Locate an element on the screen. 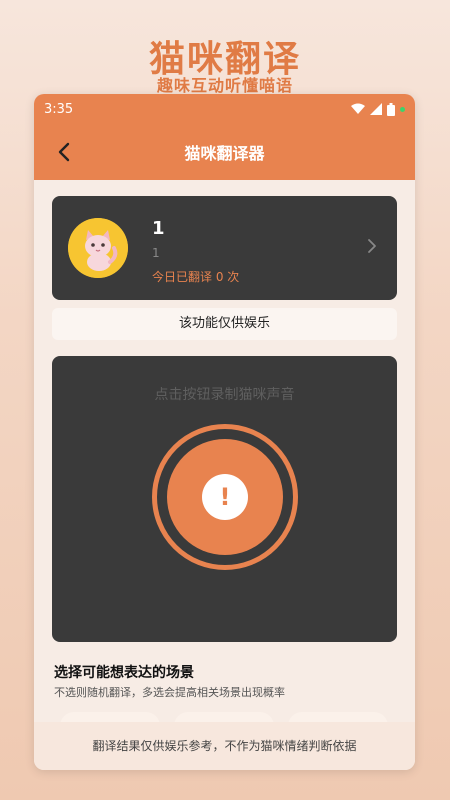  app-bar: 猫咪翻译器 is located at coordinates (224, 152).